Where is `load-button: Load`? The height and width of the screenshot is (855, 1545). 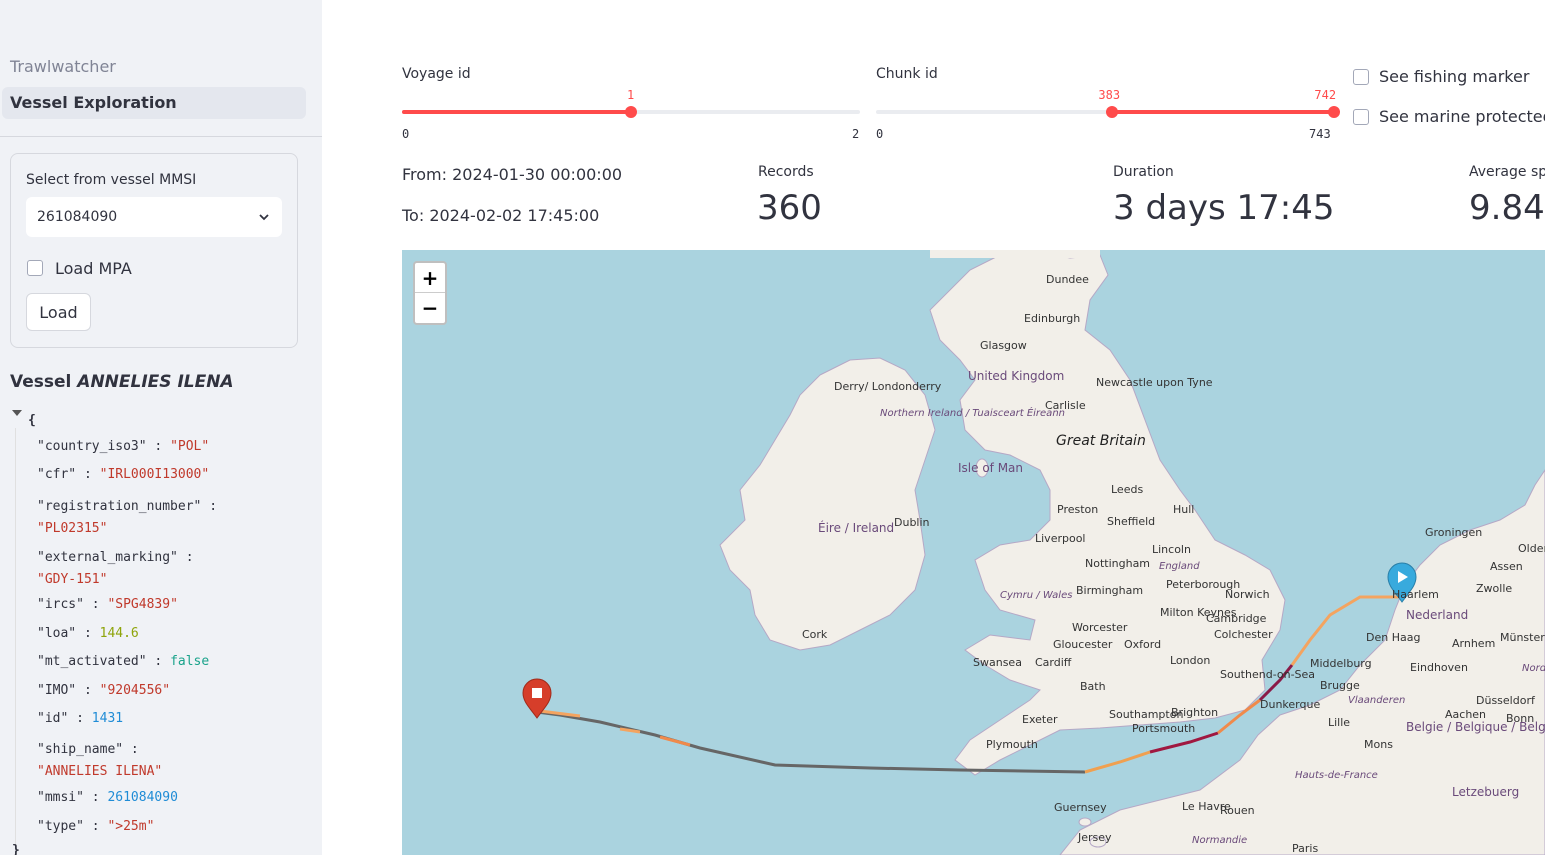 load-button: Load is located at coordinates (58, 312).